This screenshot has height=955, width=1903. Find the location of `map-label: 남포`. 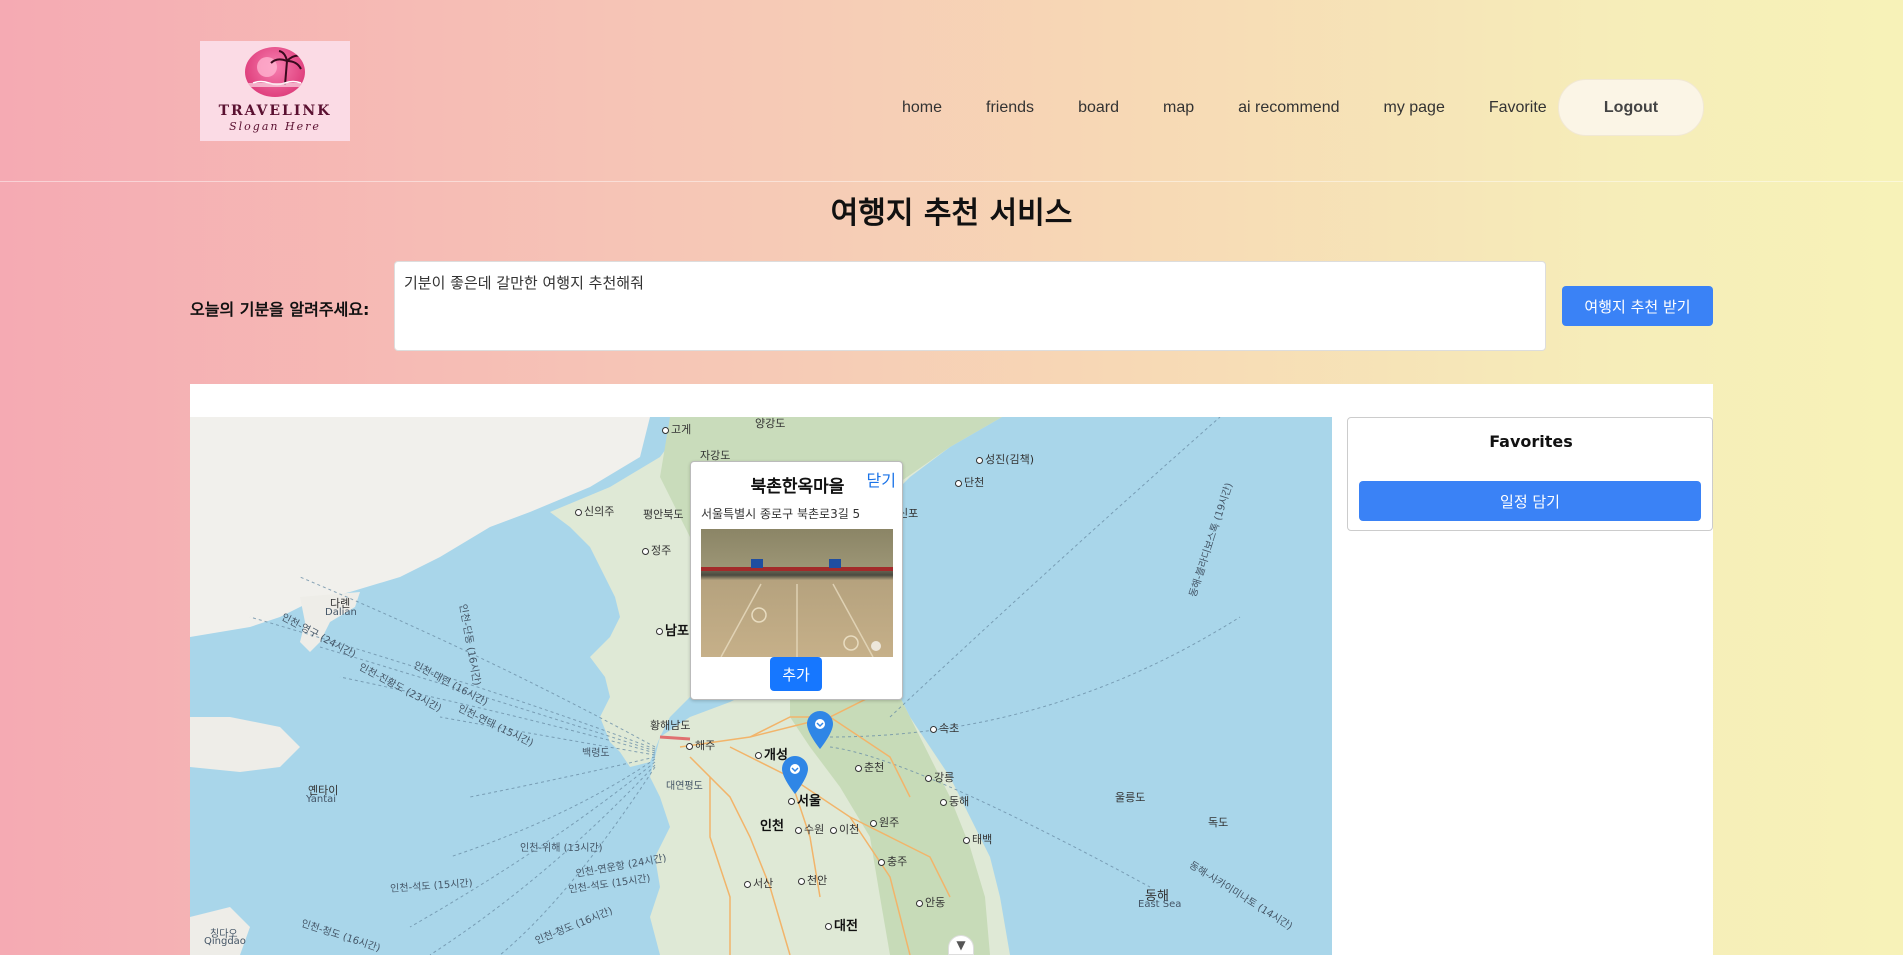

map-label: 남포 is located at coordinates (672, 629).